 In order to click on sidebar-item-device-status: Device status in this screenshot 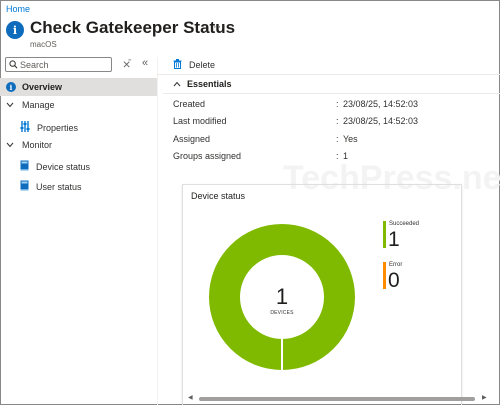, I will do `click(55, 166)`.